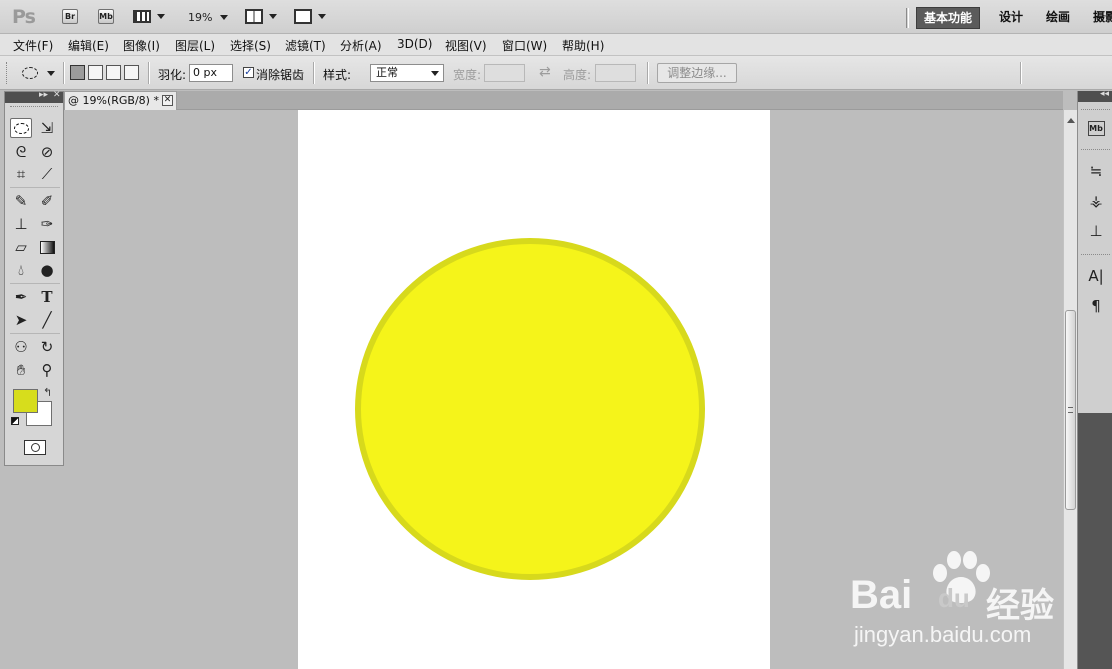  What do you see at coordinates (1096, 201) in the screenshot?
I see `tool-presets-panel-button: ⚶` at bounding box center [1096, 201].